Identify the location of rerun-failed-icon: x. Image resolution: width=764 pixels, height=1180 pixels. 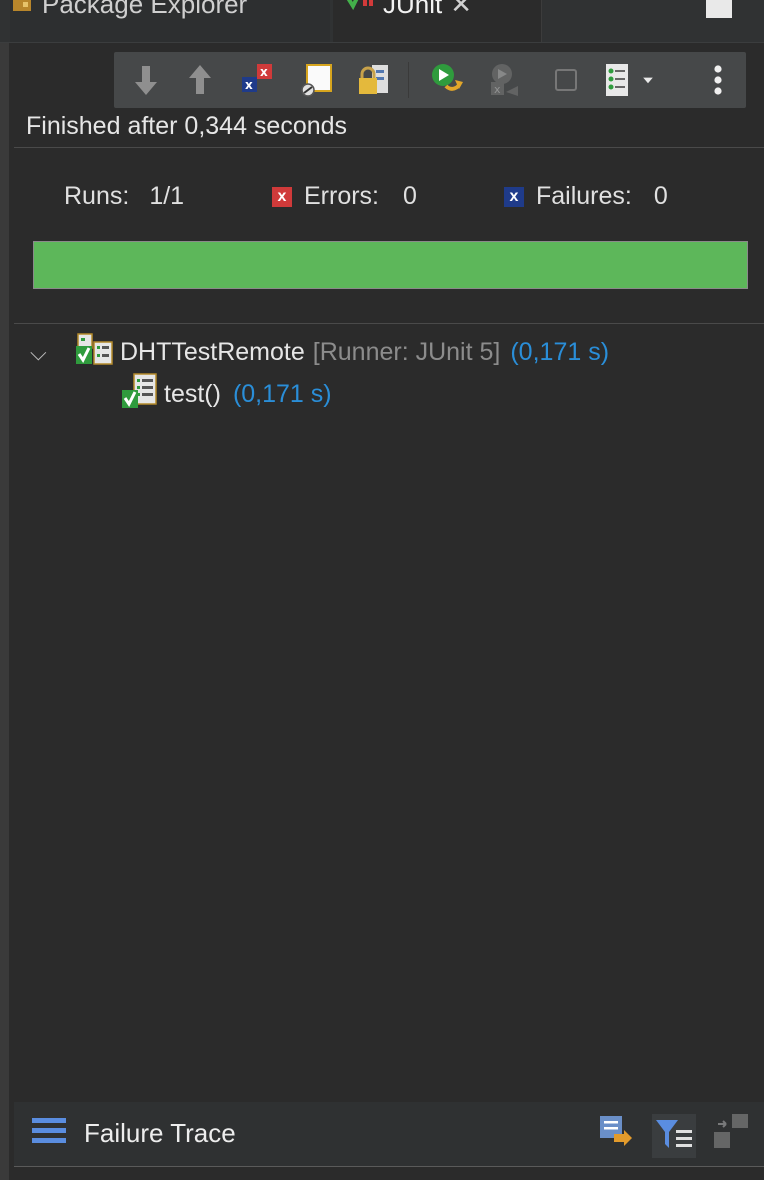
(504, 80).